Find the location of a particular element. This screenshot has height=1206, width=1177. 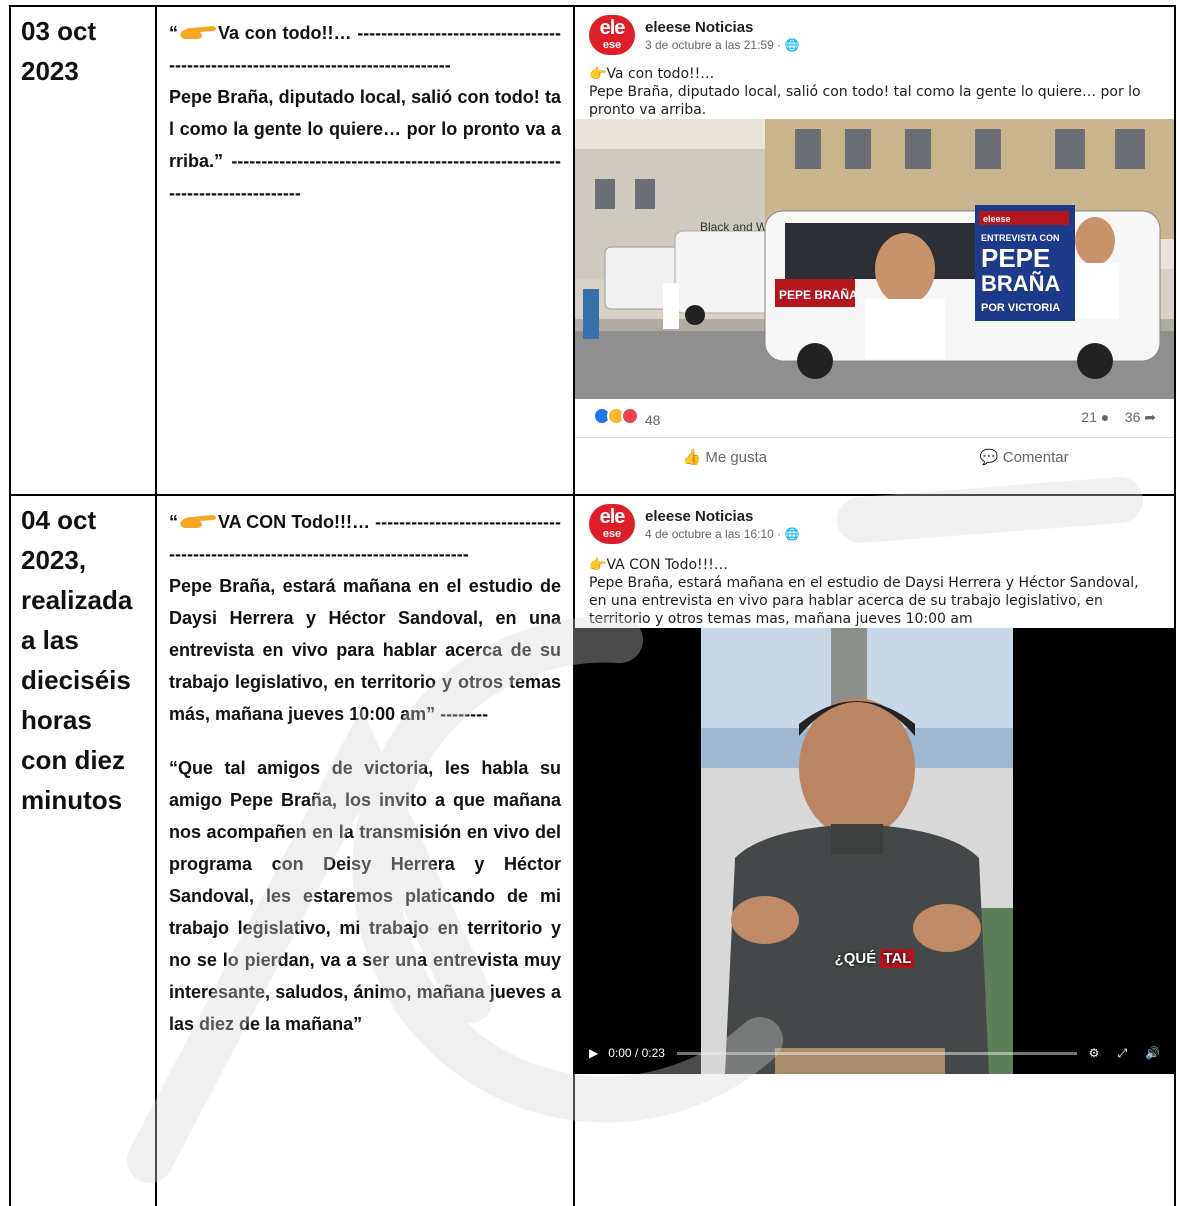

banner-top: ENTREVISTA CON is located at coordinates (1020, 238).